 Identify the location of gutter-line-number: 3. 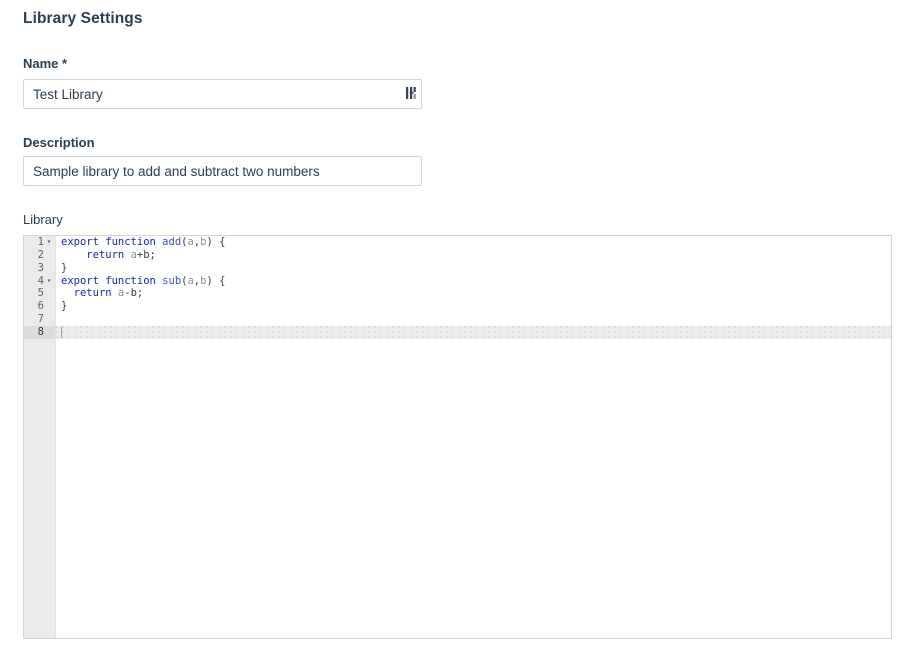
(39, 268).